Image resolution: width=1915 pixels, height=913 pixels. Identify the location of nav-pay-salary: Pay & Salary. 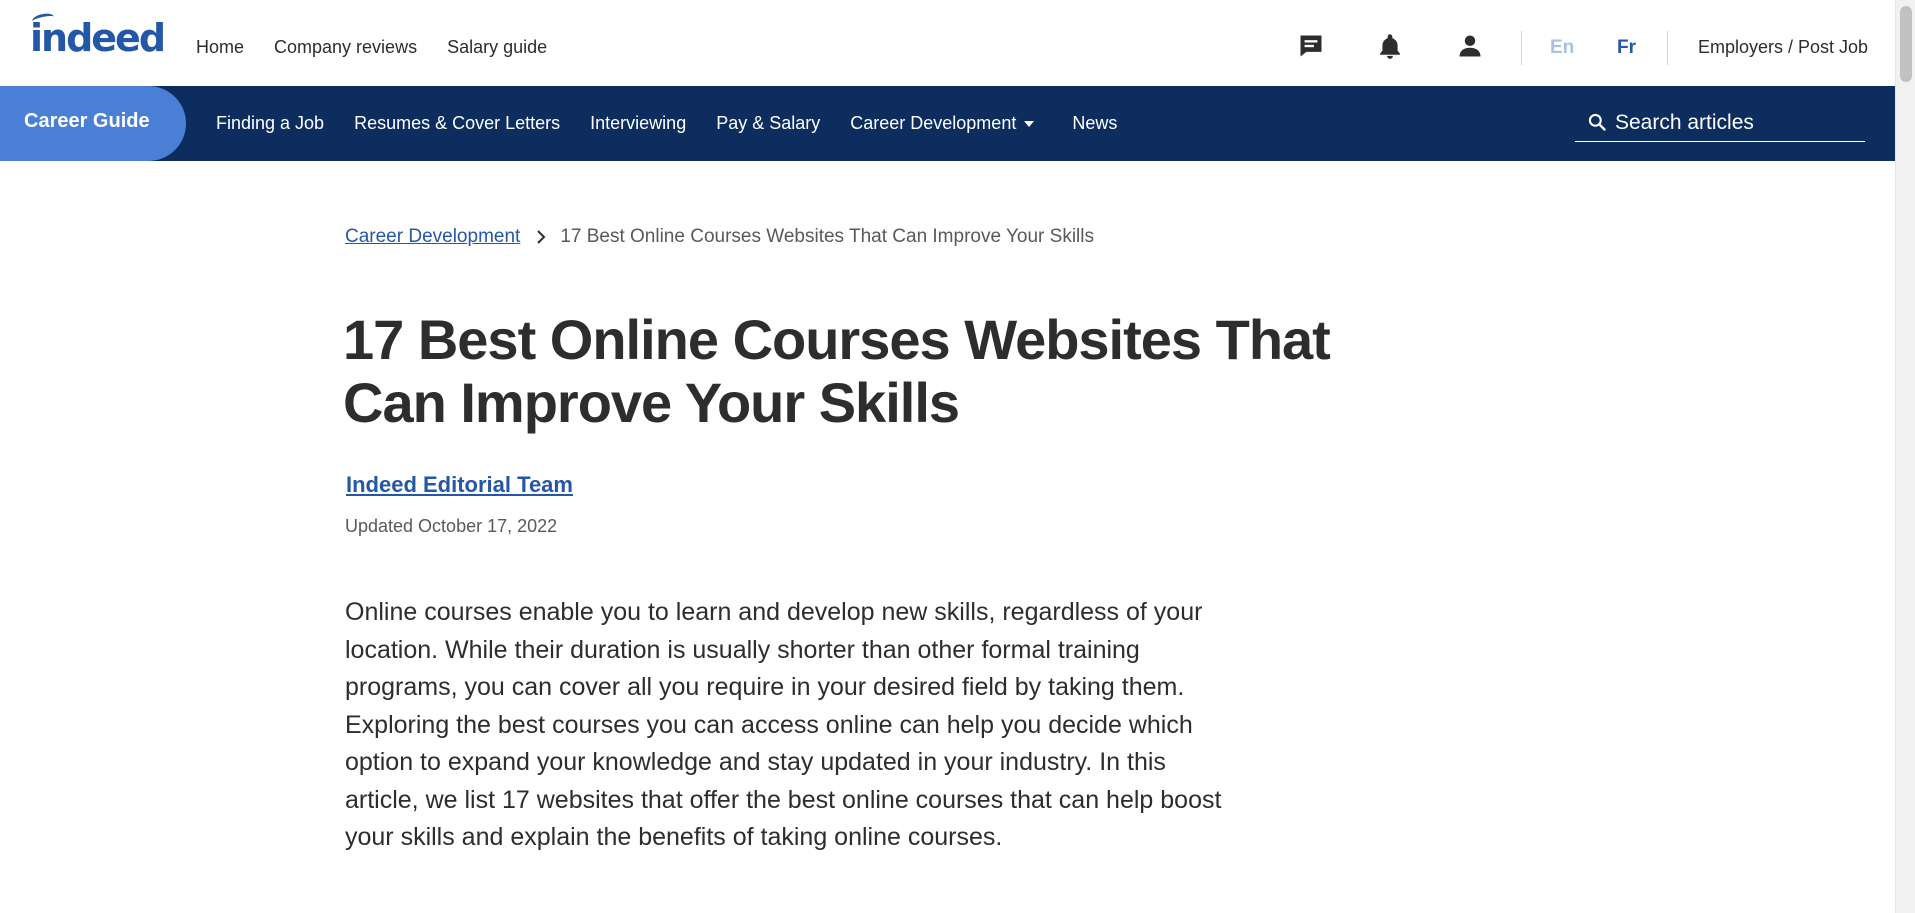
(768, 123).